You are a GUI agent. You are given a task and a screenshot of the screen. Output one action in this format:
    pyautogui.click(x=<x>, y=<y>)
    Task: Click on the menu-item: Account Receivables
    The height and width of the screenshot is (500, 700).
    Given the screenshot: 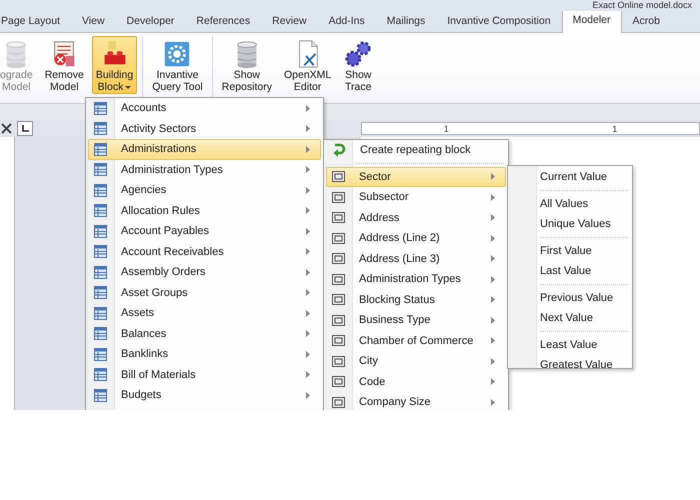 What is the action you would take?
    pyautogui.click(x=204, y=252)
    